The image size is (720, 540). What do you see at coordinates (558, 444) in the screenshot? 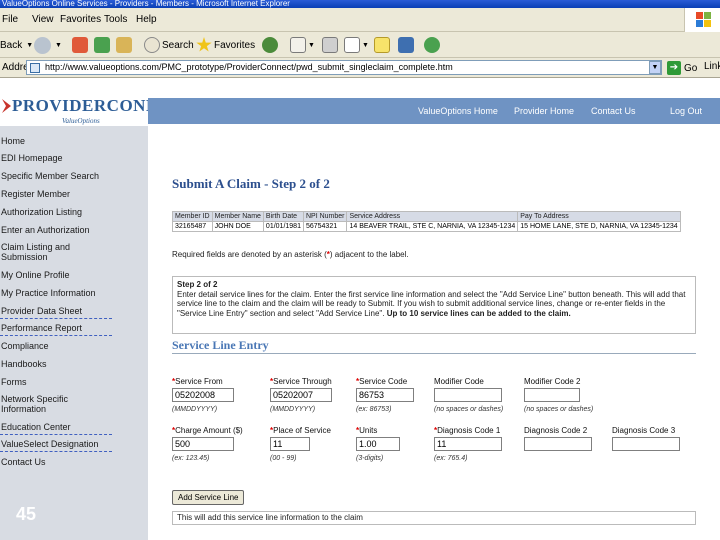
I see `diagnosis-code-2-input` at bounding box center [558, 444].